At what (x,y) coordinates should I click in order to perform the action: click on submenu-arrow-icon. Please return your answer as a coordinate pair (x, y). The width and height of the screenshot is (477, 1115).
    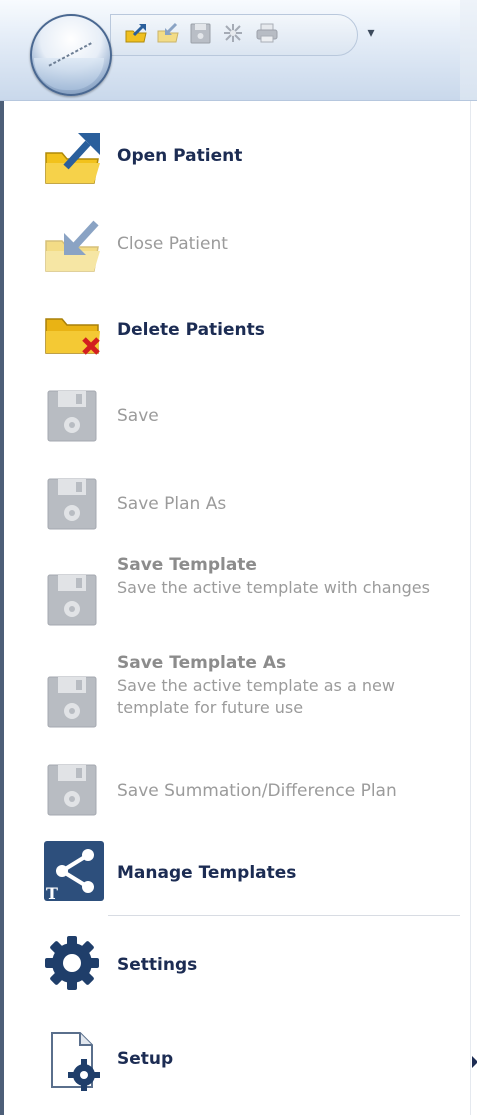
    Looking at the image, I should click on (474, 1062).